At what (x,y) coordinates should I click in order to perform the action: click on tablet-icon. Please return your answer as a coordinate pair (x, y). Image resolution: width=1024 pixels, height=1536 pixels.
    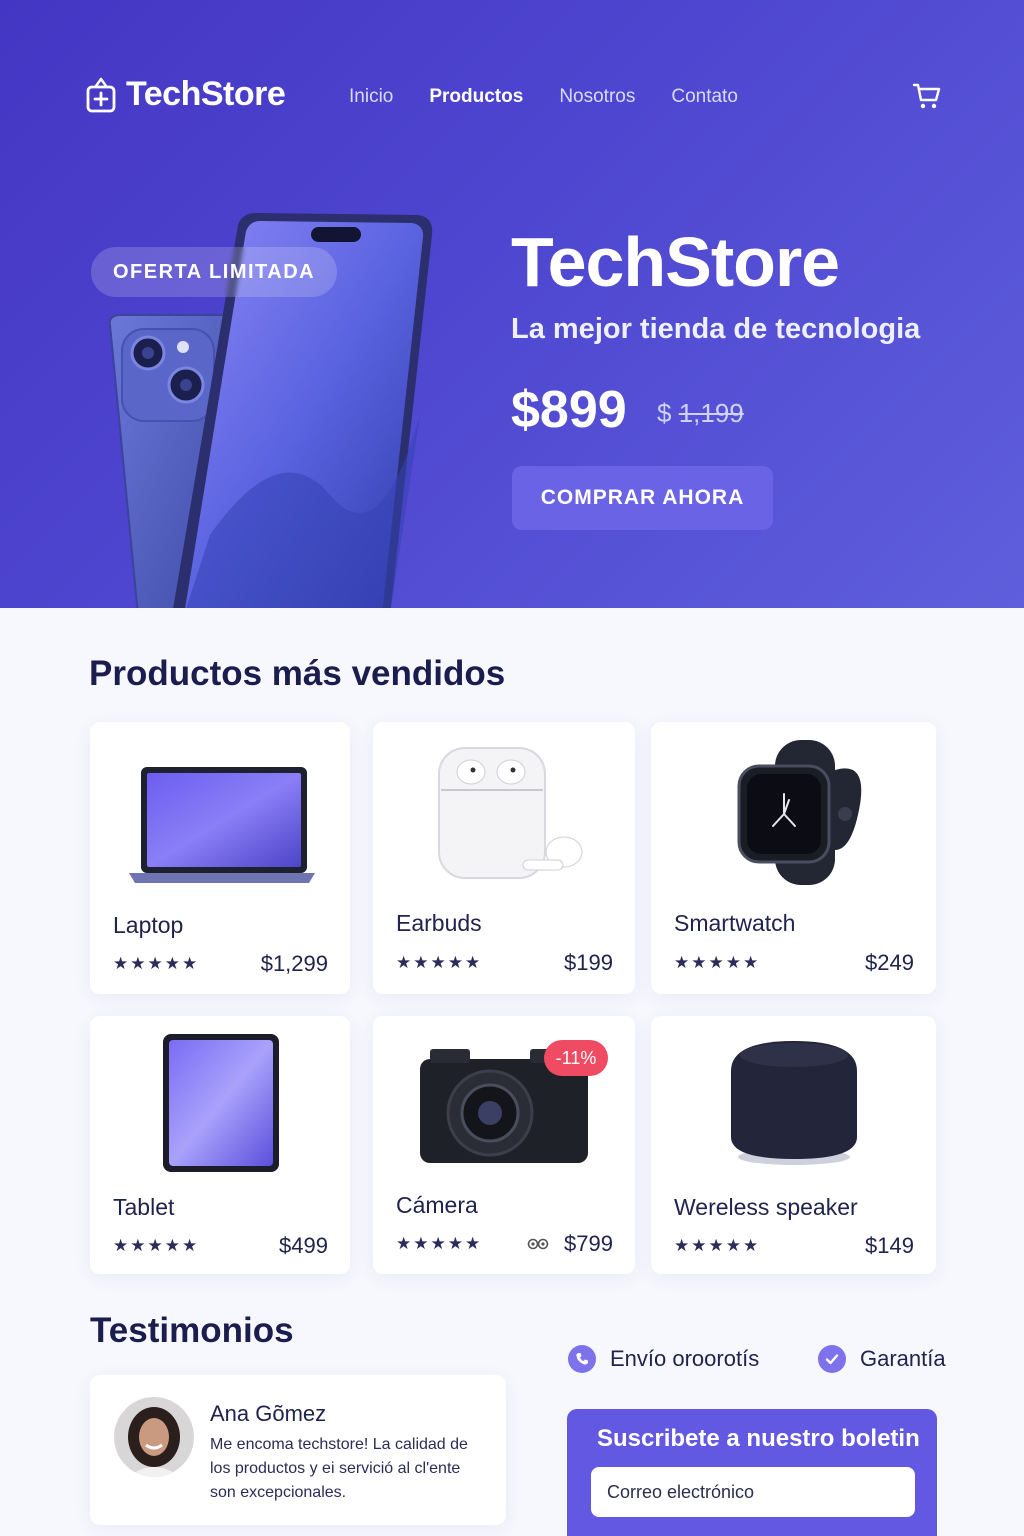
    Looking at the image, I should click on (221, 1103).